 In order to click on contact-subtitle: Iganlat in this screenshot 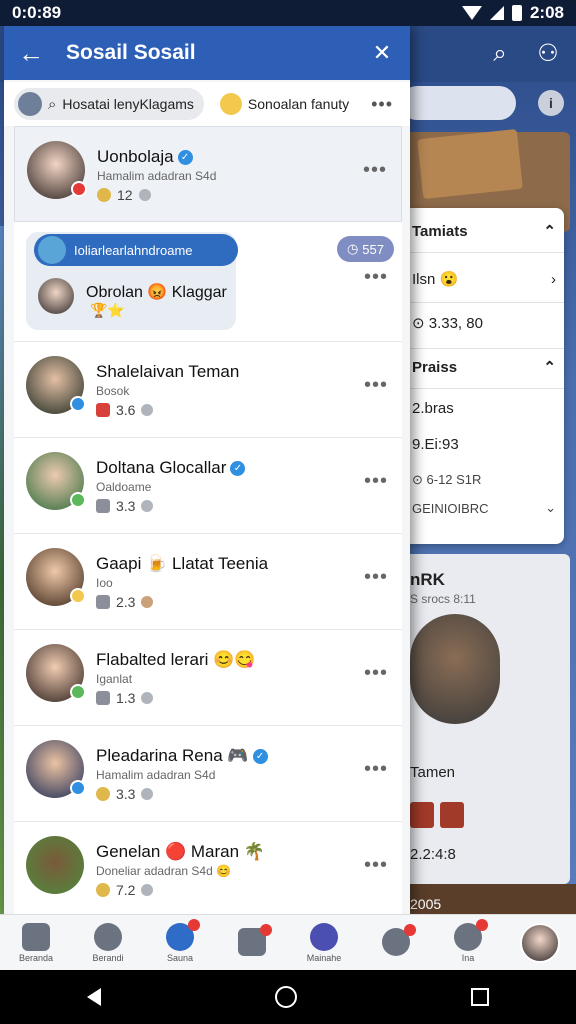, I will do `click(114, 679)`.